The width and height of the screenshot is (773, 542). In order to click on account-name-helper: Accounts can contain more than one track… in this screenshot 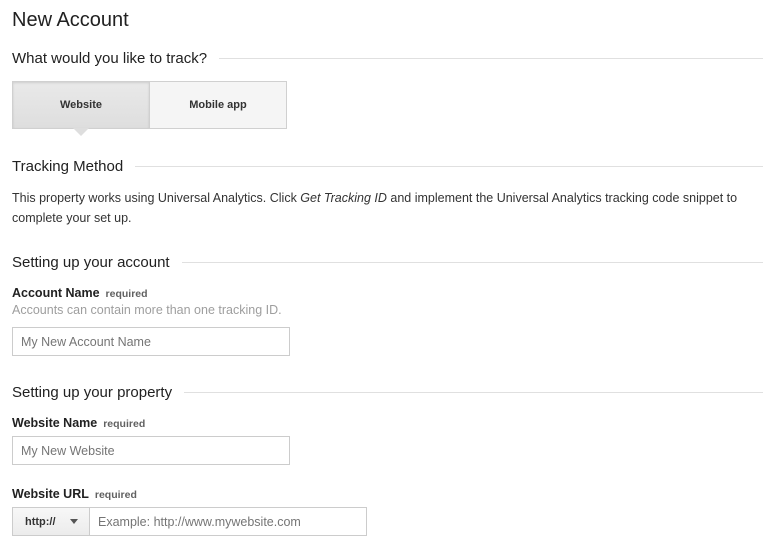, I will do `click(147, 310)`.